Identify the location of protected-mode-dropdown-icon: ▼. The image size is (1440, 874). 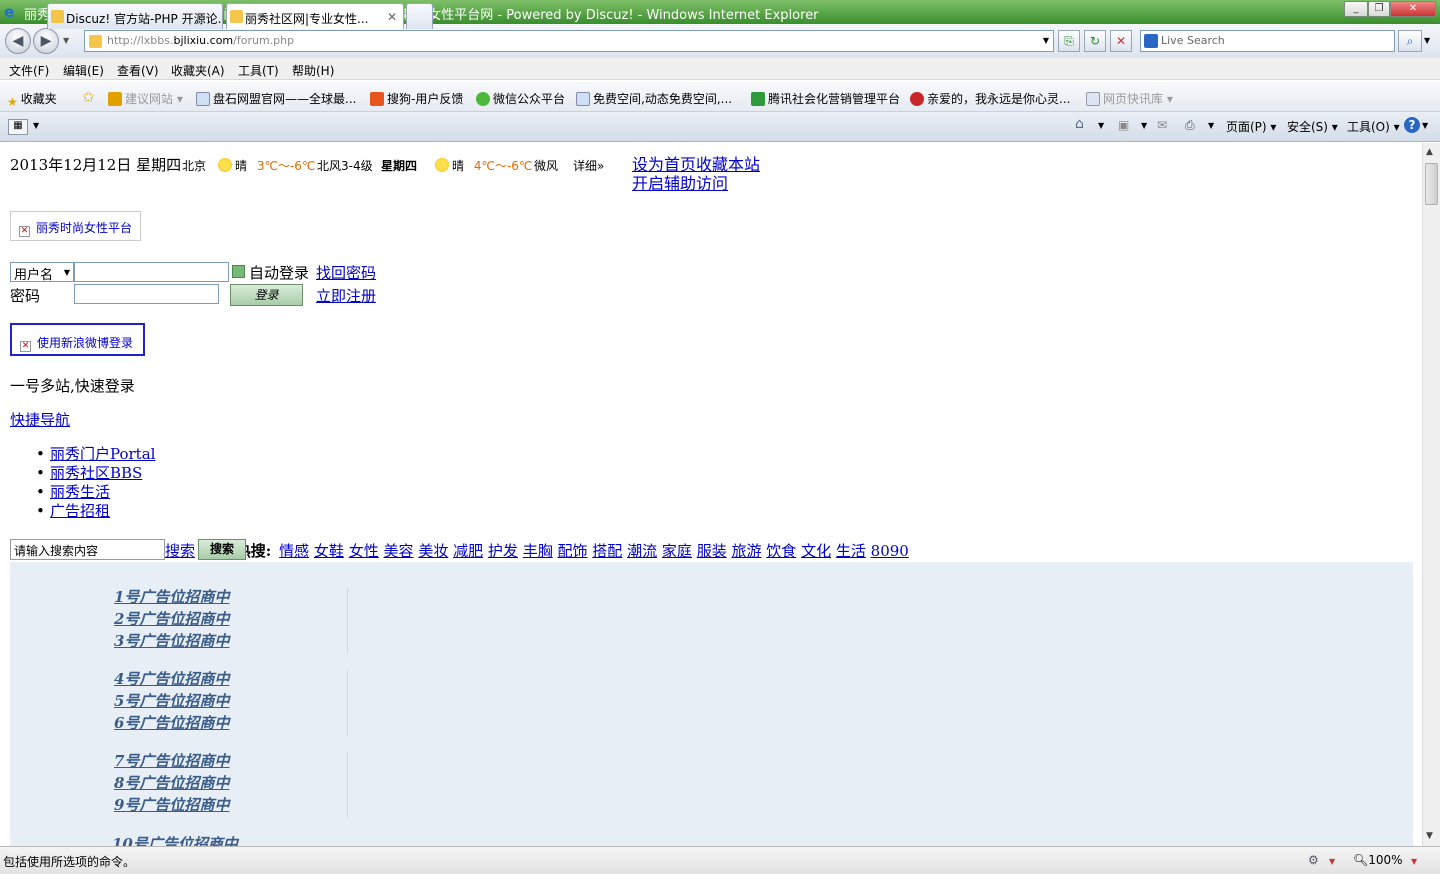
(1332, 861).